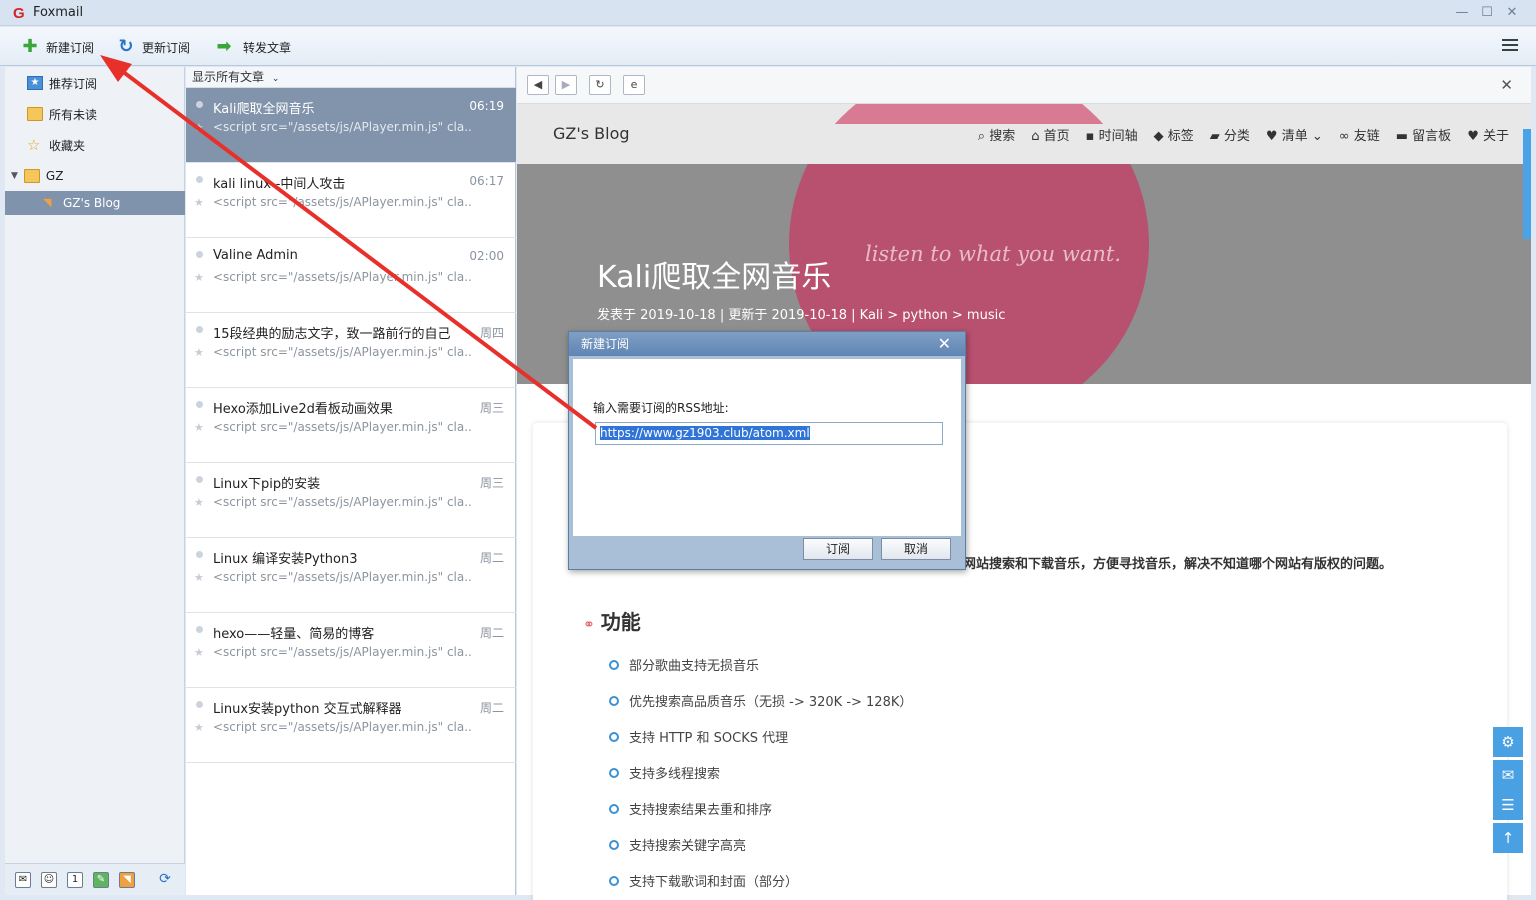 The height and width of the screenshot is (900, 1536). What do you see at coordinates (1050, 134) in the screenshot?
I see `nav-home: ⌂ 首页` at bounding box center [1050, 134].